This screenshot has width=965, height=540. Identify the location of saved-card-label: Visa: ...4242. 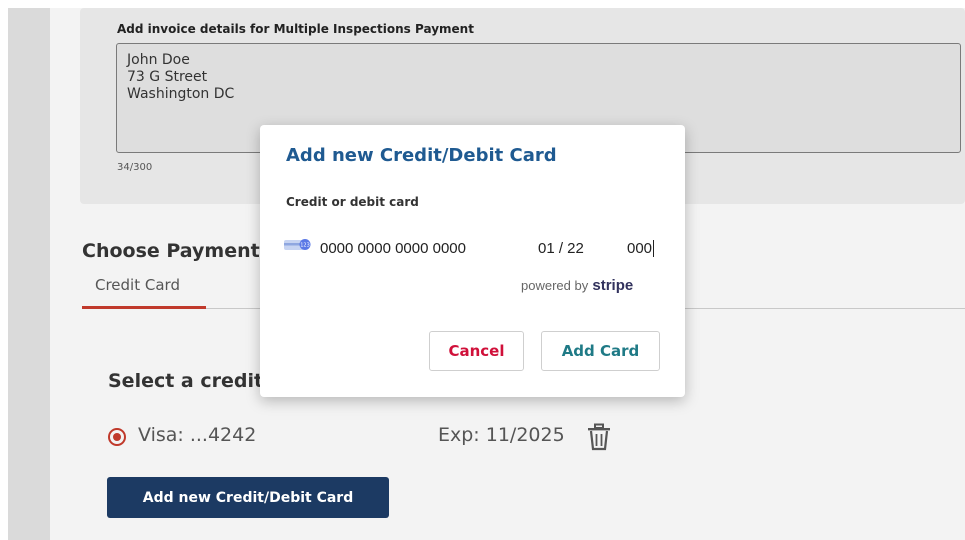
(197, 435).